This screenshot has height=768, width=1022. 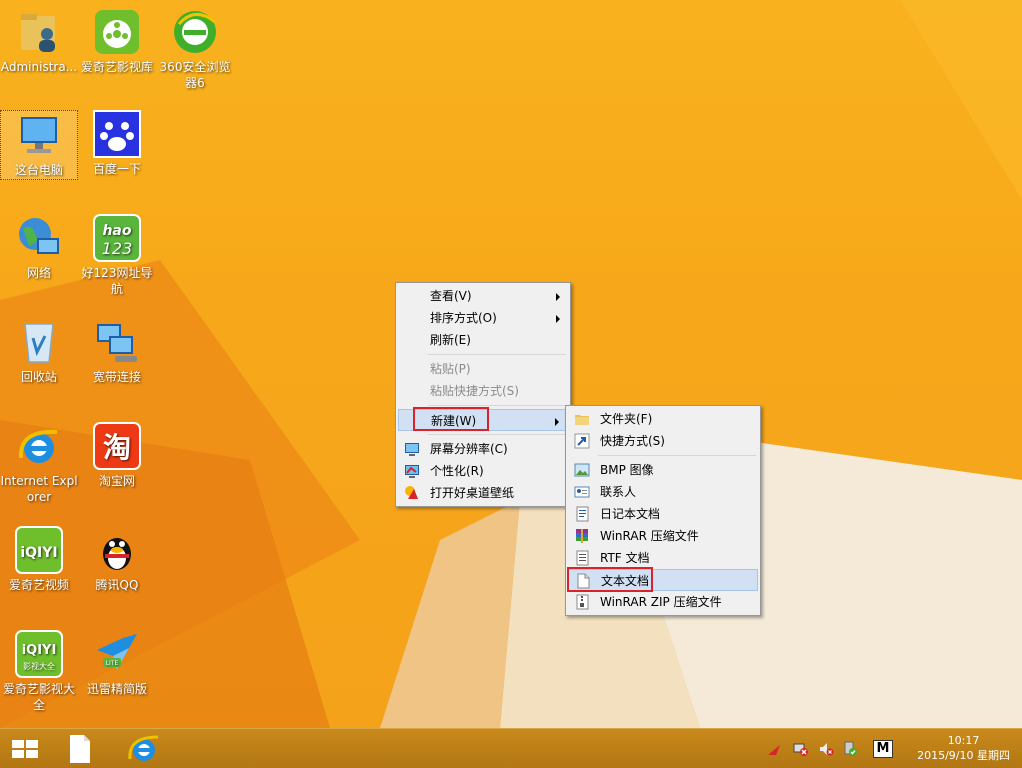 What do you see at coordinates (116, 231) in the screenshot?
I see `svg-text: hao` at bounding box center [116, 231].